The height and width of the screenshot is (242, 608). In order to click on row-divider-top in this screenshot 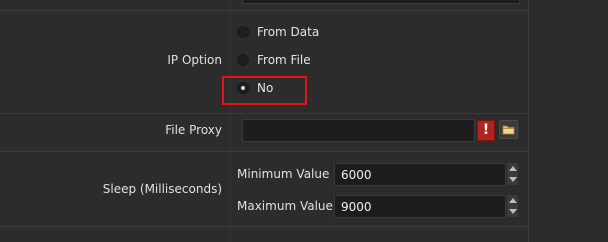, I will do `click(264, 10)`.